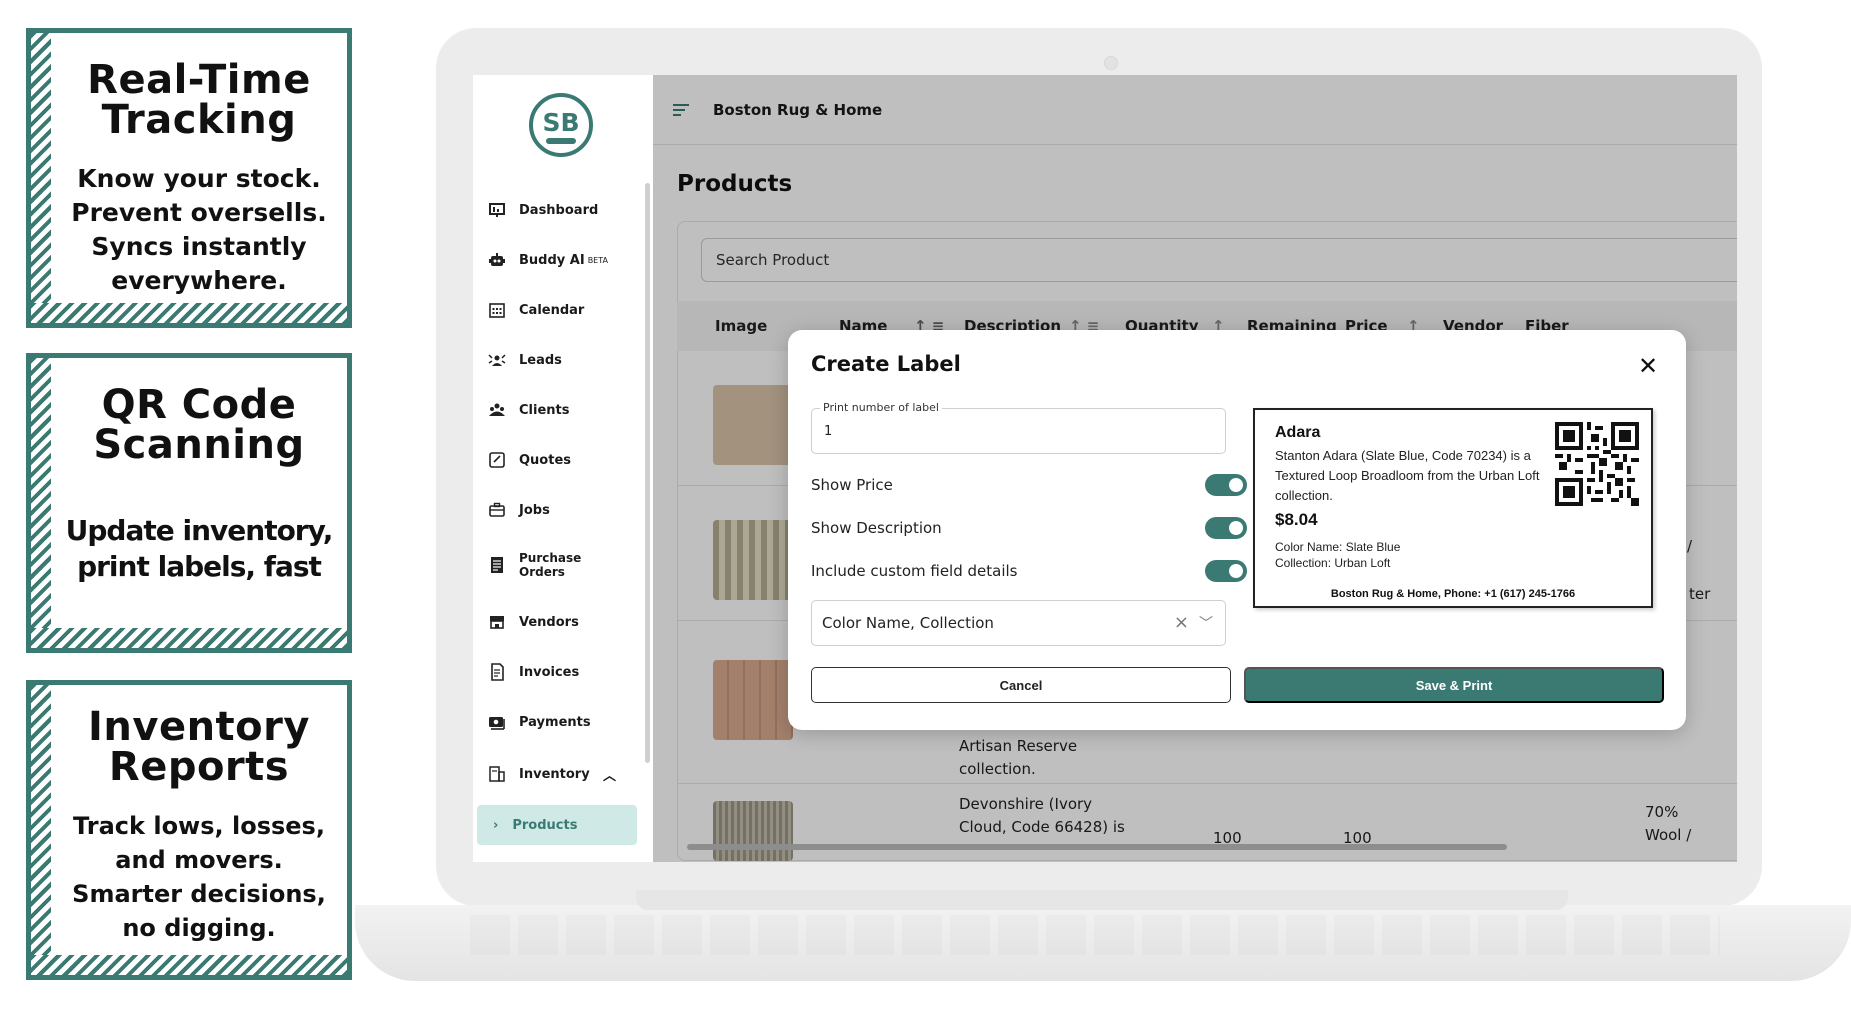  Describe the element at coordinates (1597, 464) in the screenshot. I see `qr-code-icon` at that location.